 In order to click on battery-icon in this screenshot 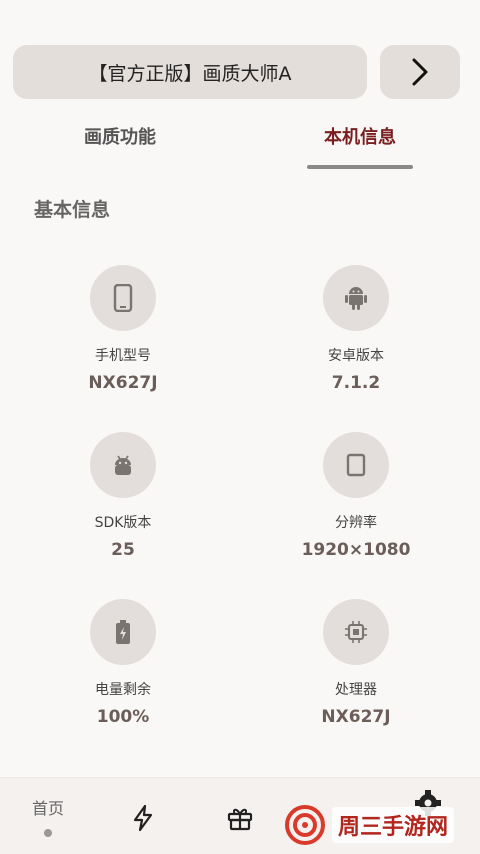, I will do `click(123, 632)`.